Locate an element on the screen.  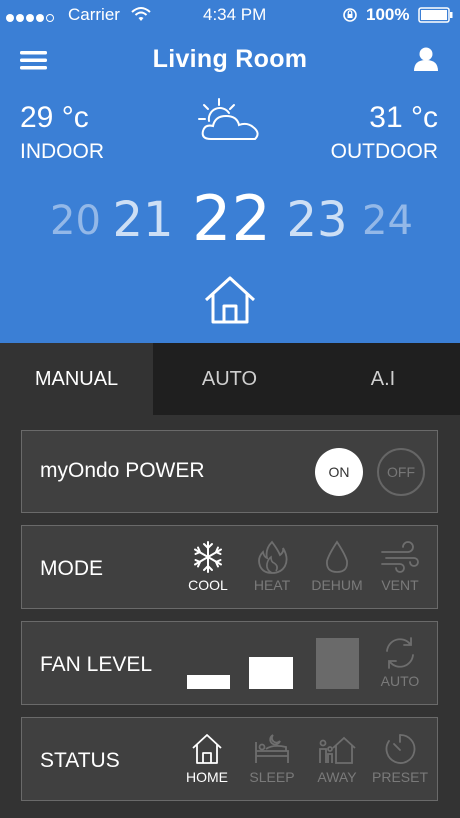
tab-auto: AUTO is located at coordinates (229, 379).